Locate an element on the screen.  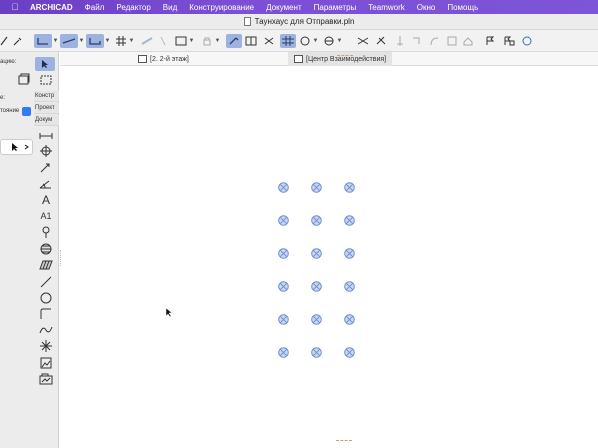
document-icon is located at coordinates (247, 21).